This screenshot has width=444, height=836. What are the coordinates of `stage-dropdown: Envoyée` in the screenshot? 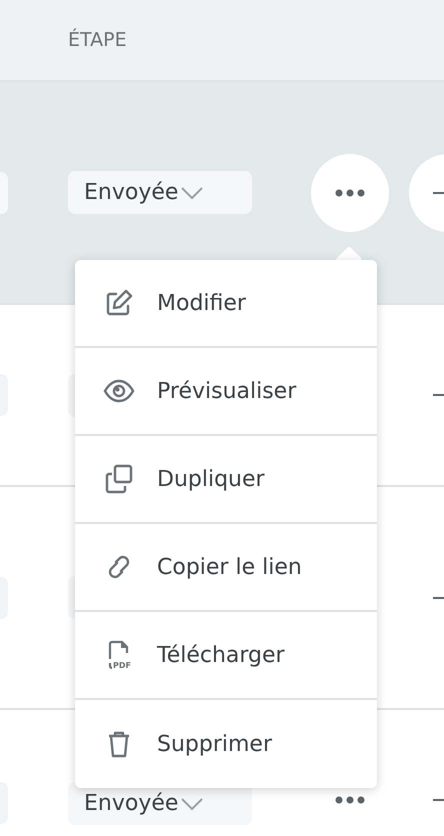 It's located at (160, 192).